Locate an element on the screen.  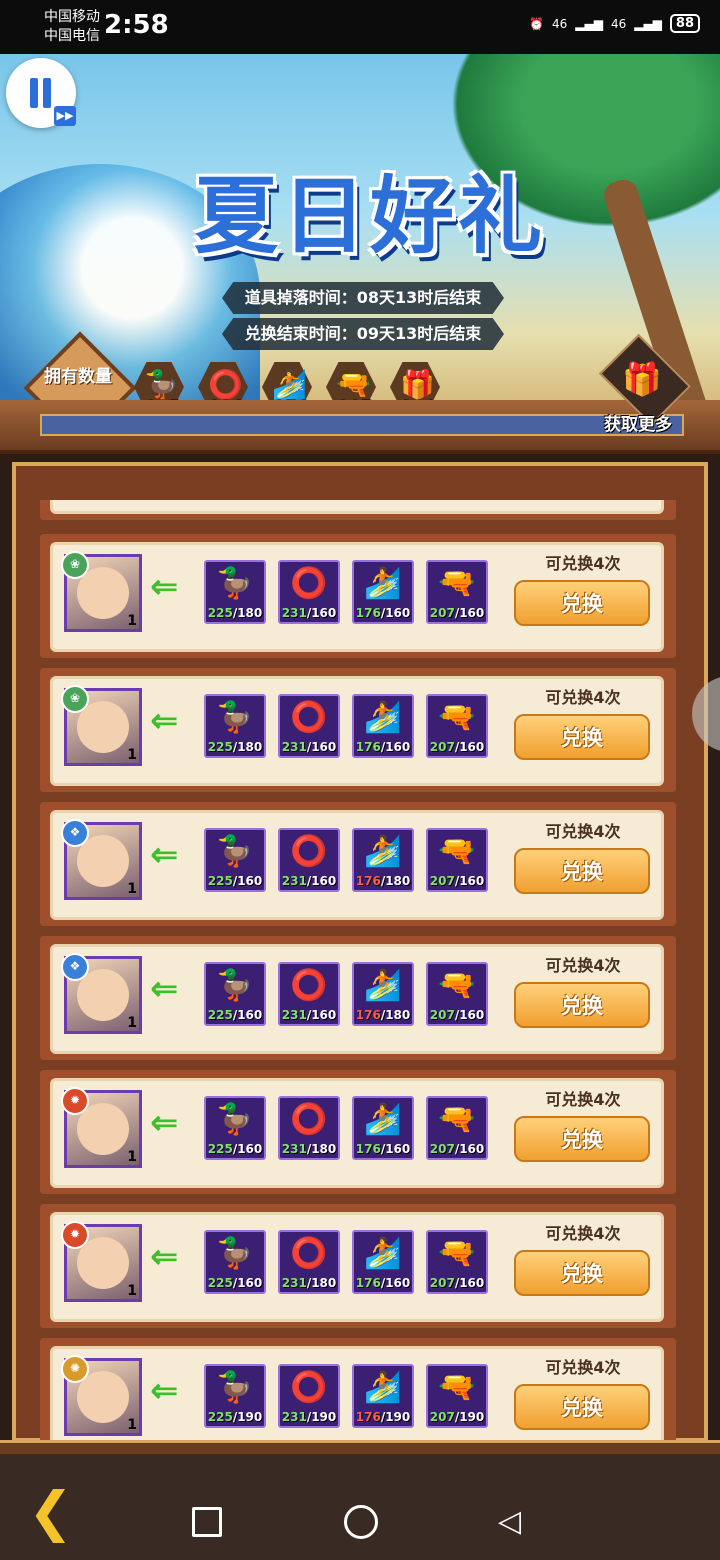
event-title: 夏日好礼 is located at coordinates (369, 216).